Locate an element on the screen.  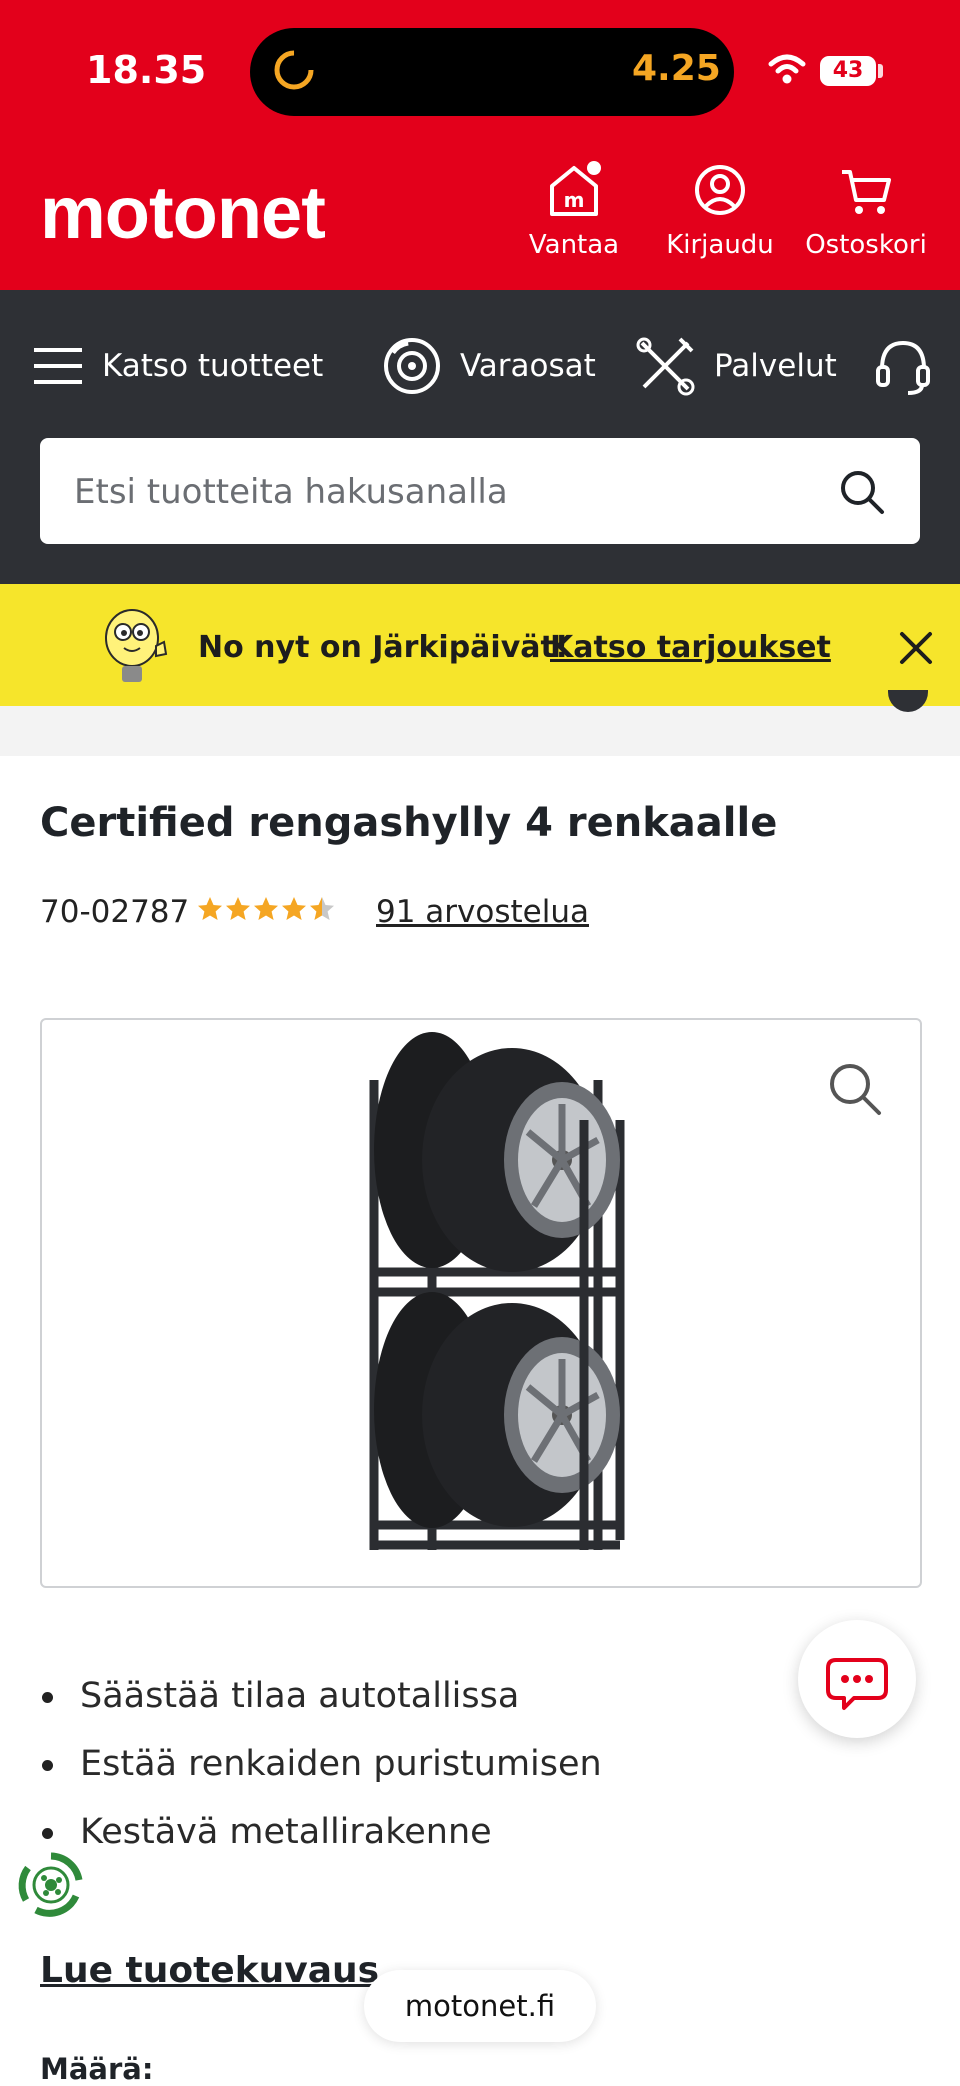
feature-item: Säästää tilaa autotallissa is located at coordinates (321, 1702).